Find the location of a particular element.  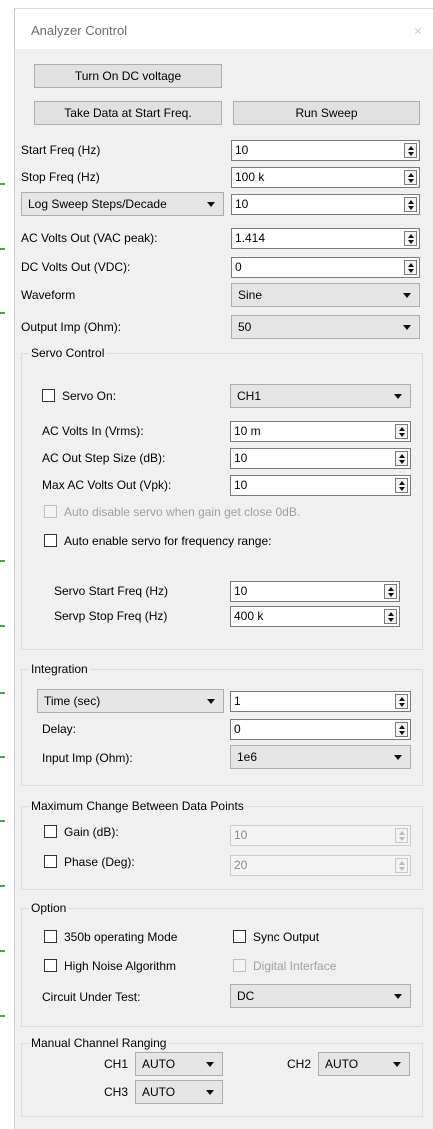

dc-volts-out-label: DC Volts Out (VDC): is located at coordinates (76, 267).